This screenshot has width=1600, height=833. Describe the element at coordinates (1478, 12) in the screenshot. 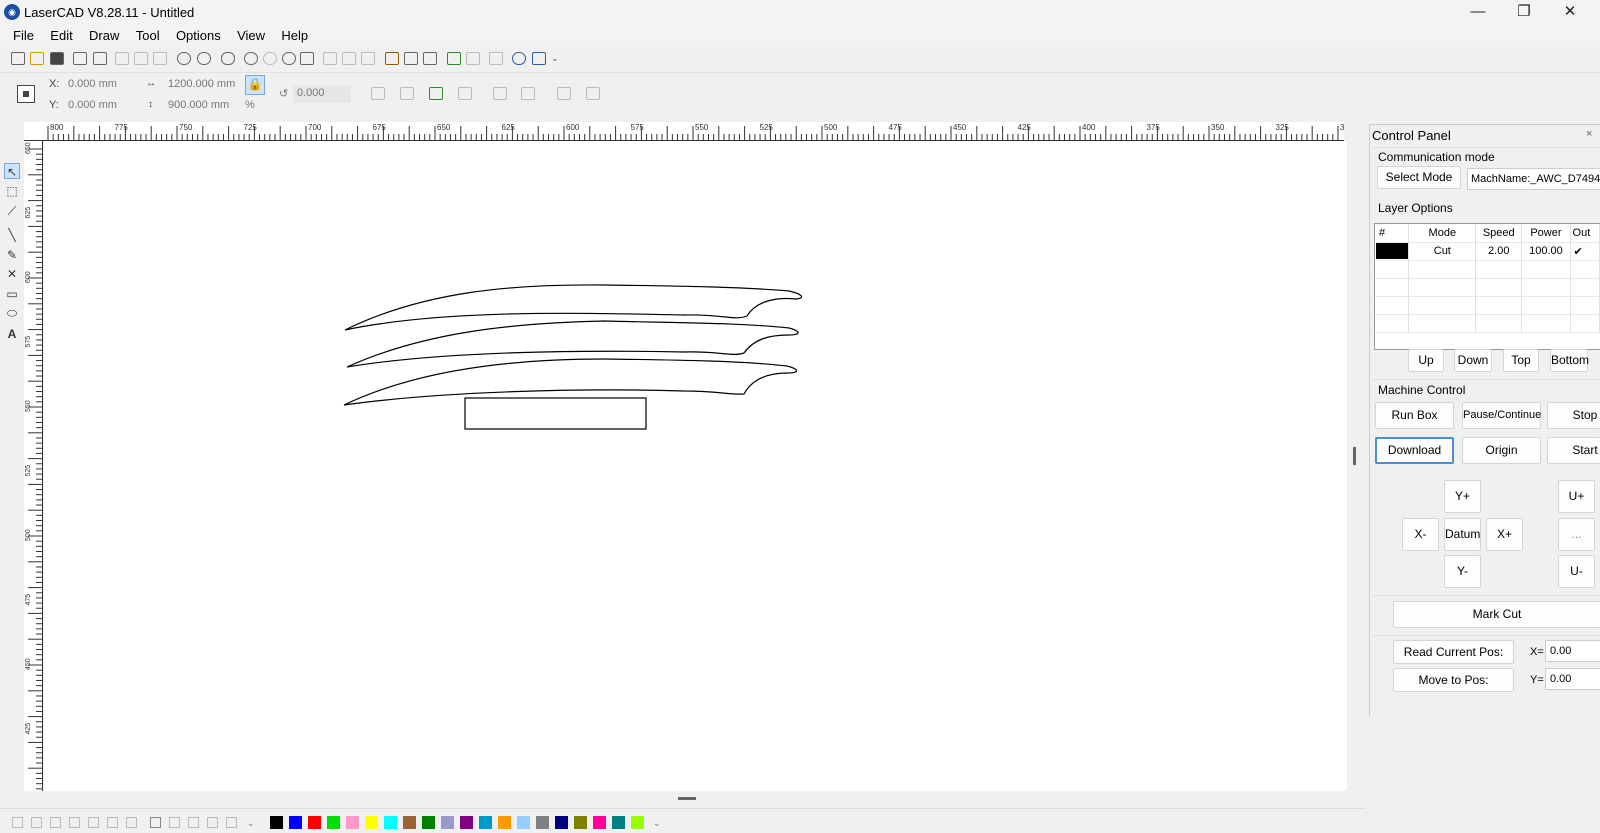

I see `minimize-button: —` at that location.